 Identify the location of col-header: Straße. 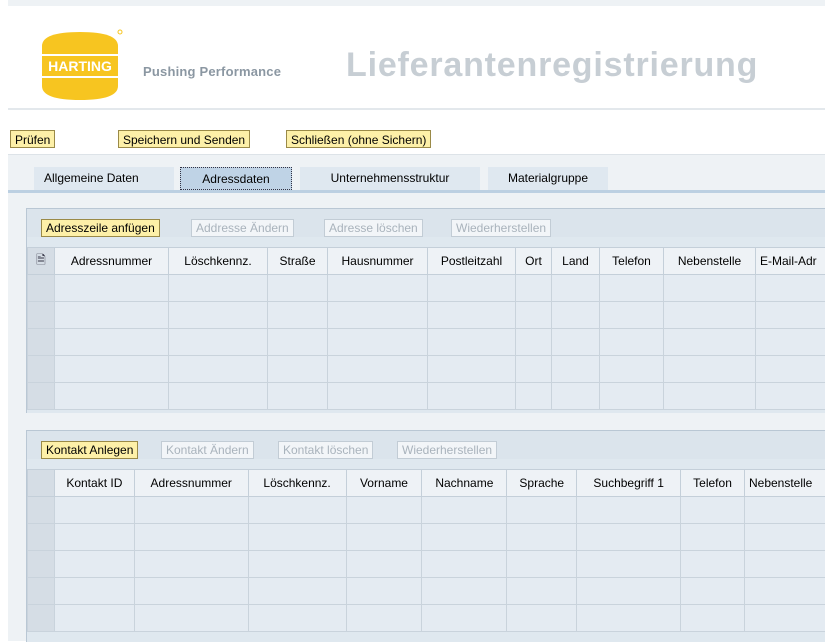
(298, 261).